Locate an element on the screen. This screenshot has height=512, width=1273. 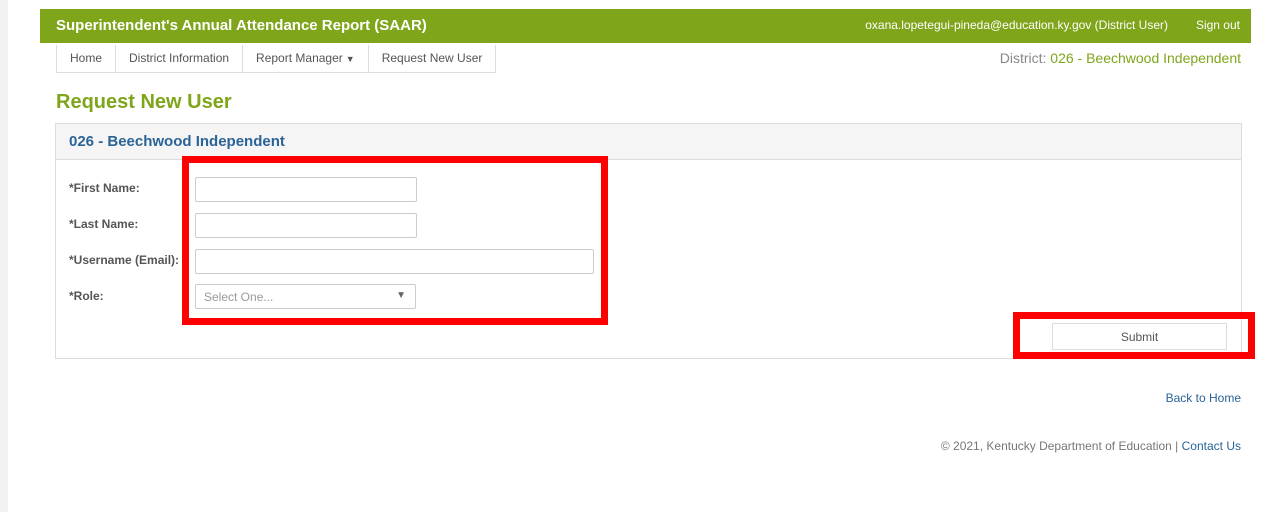
nav-item-district-information: District Information is located at coordinates (180, 58).